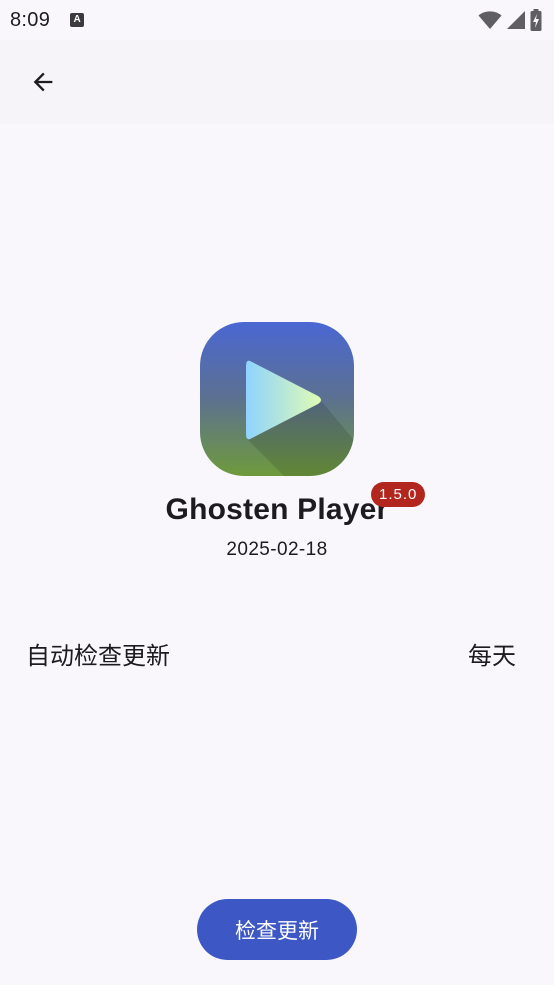  What do you see at coordinates (516, 20) in the screenshot?
I see `cell-signal-icon` at bounding box center [516, 20].